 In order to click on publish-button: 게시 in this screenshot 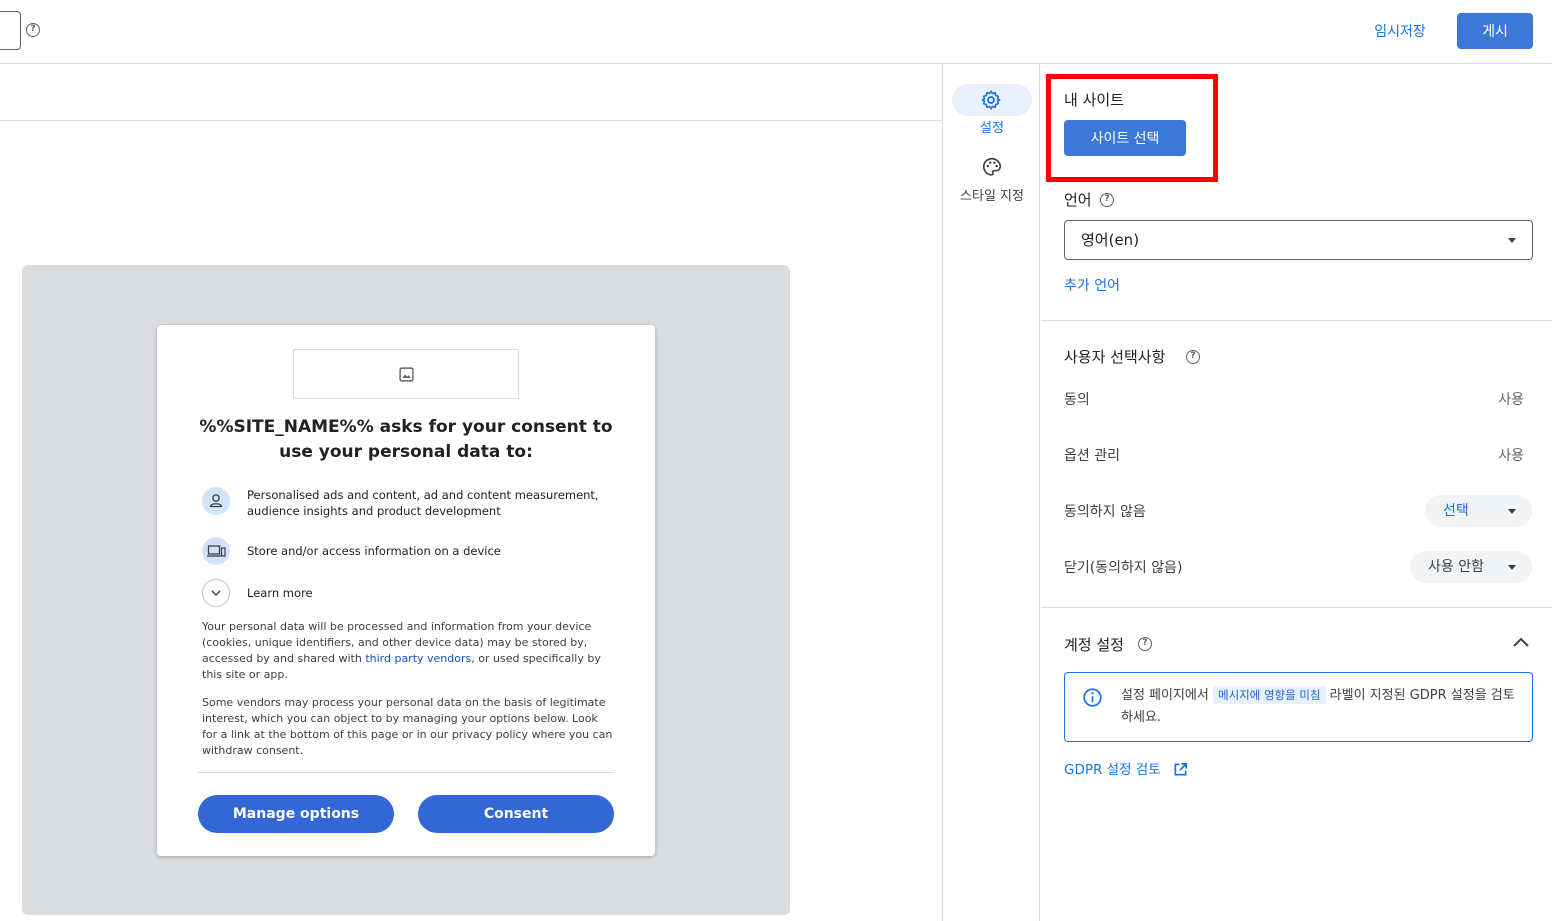, I will do `click(1495, 31)`.